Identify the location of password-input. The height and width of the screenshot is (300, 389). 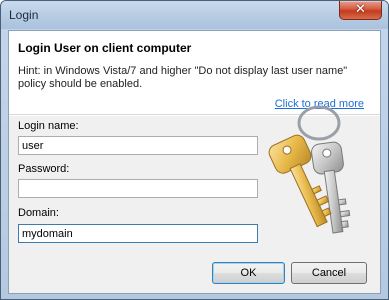
(138, 188).